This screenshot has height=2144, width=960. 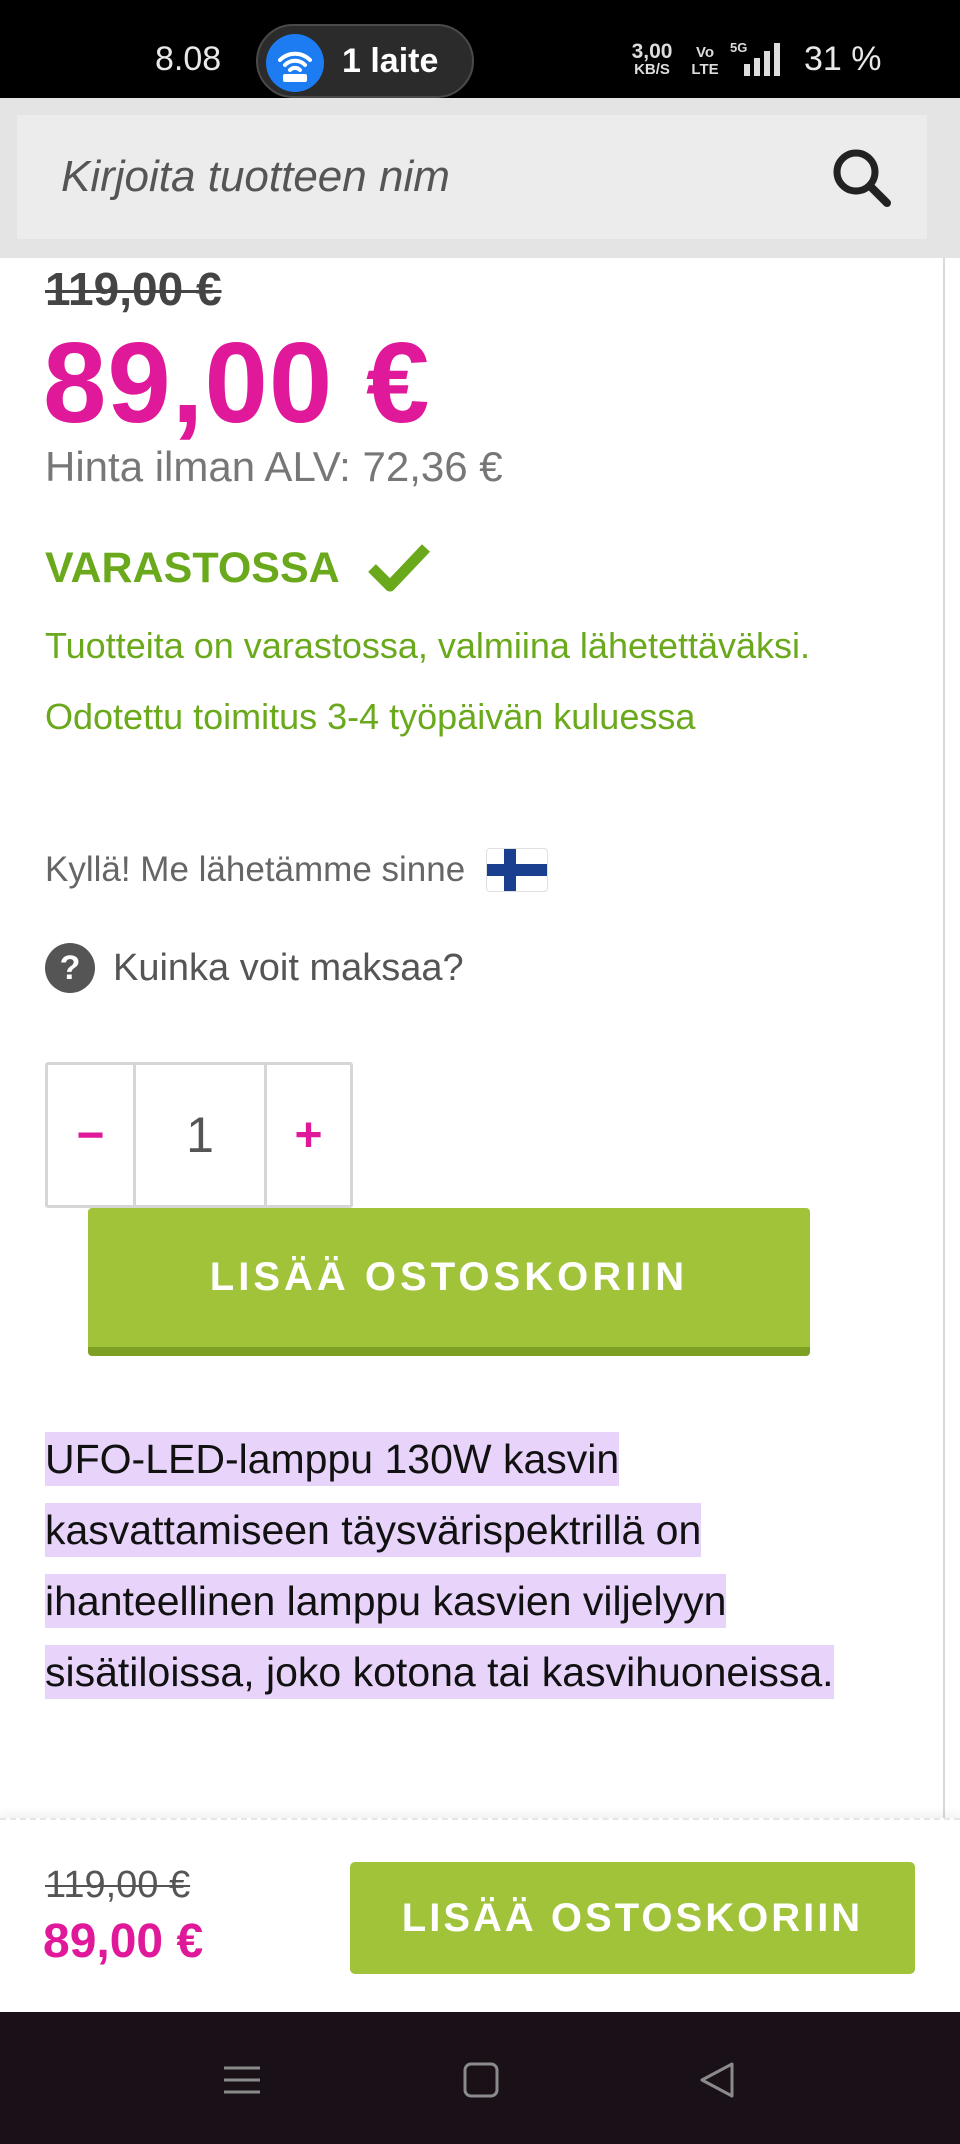 What do you see at coordinates (843, 59) in the screenshot?
I see `battery-level: 31 %` at bounding box center [843, 59].